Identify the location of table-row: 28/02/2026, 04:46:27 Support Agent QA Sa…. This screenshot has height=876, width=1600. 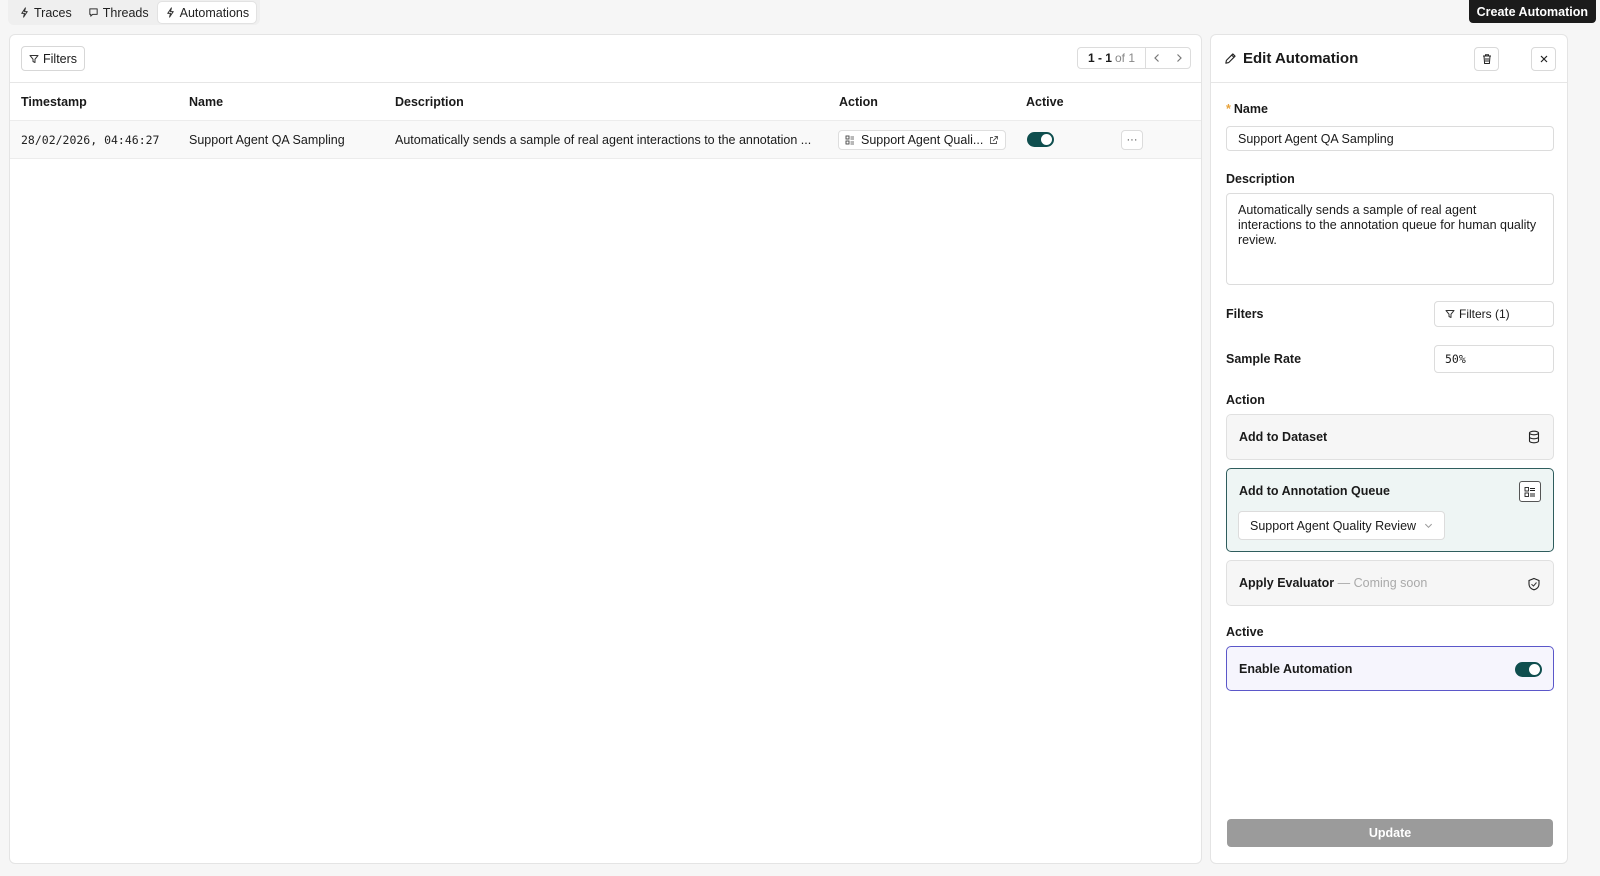
(605, 140).